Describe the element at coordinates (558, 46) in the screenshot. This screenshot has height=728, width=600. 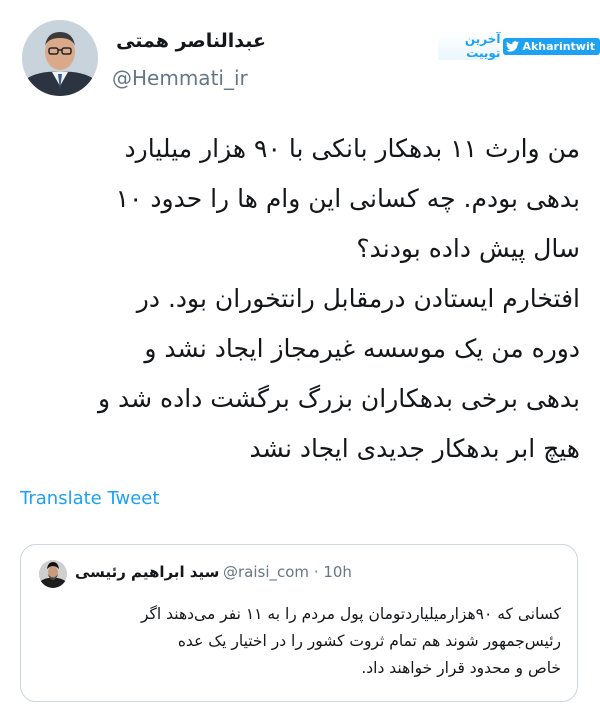
I see `brand-label: Akharintwit` at that location.